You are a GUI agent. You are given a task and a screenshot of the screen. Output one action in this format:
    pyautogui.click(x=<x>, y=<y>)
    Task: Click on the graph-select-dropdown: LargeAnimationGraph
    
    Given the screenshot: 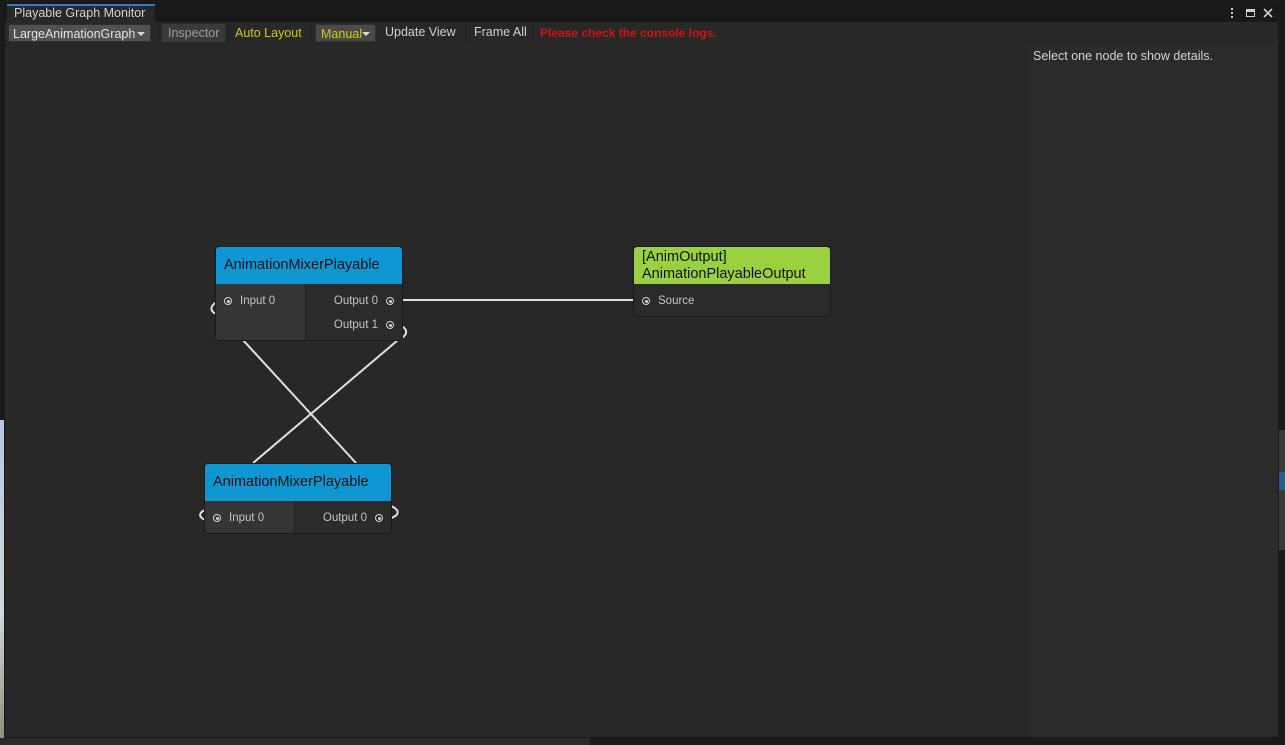 What is the action you would take?
    pyautogui.click(x=79, y=33)
    